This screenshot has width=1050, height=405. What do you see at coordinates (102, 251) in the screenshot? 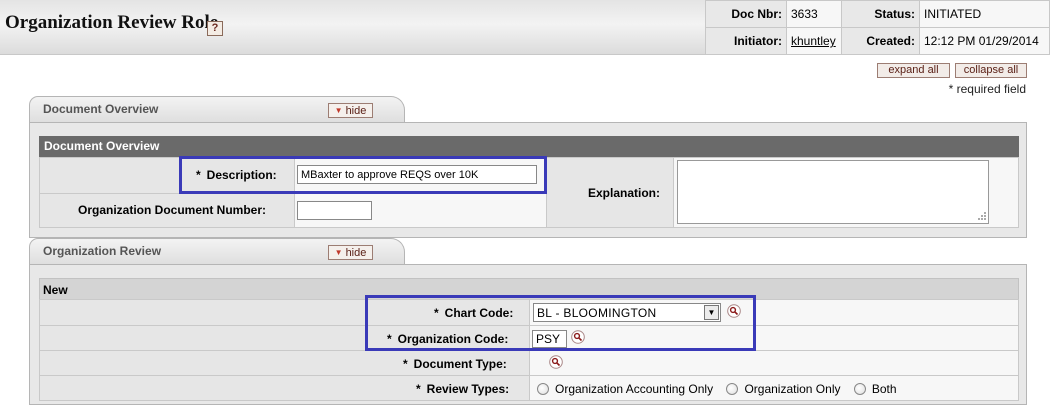
I see `tab-organization-review-label: Organization Review` at bounding box center [102, 251].